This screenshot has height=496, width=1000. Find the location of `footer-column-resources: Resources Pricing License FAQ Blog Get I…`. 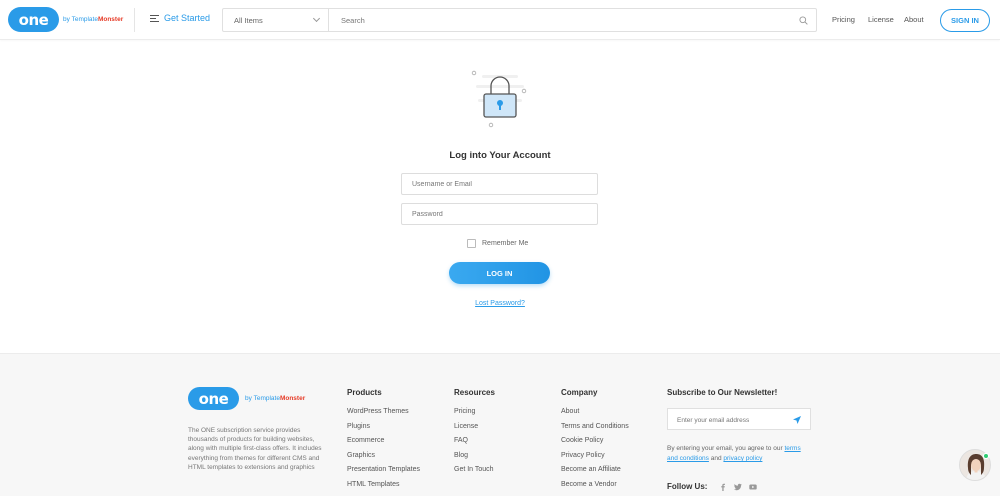

footer-column-resources: Resources Pricing License FAQ Blog Get I… is located at coordinates (474, 434).